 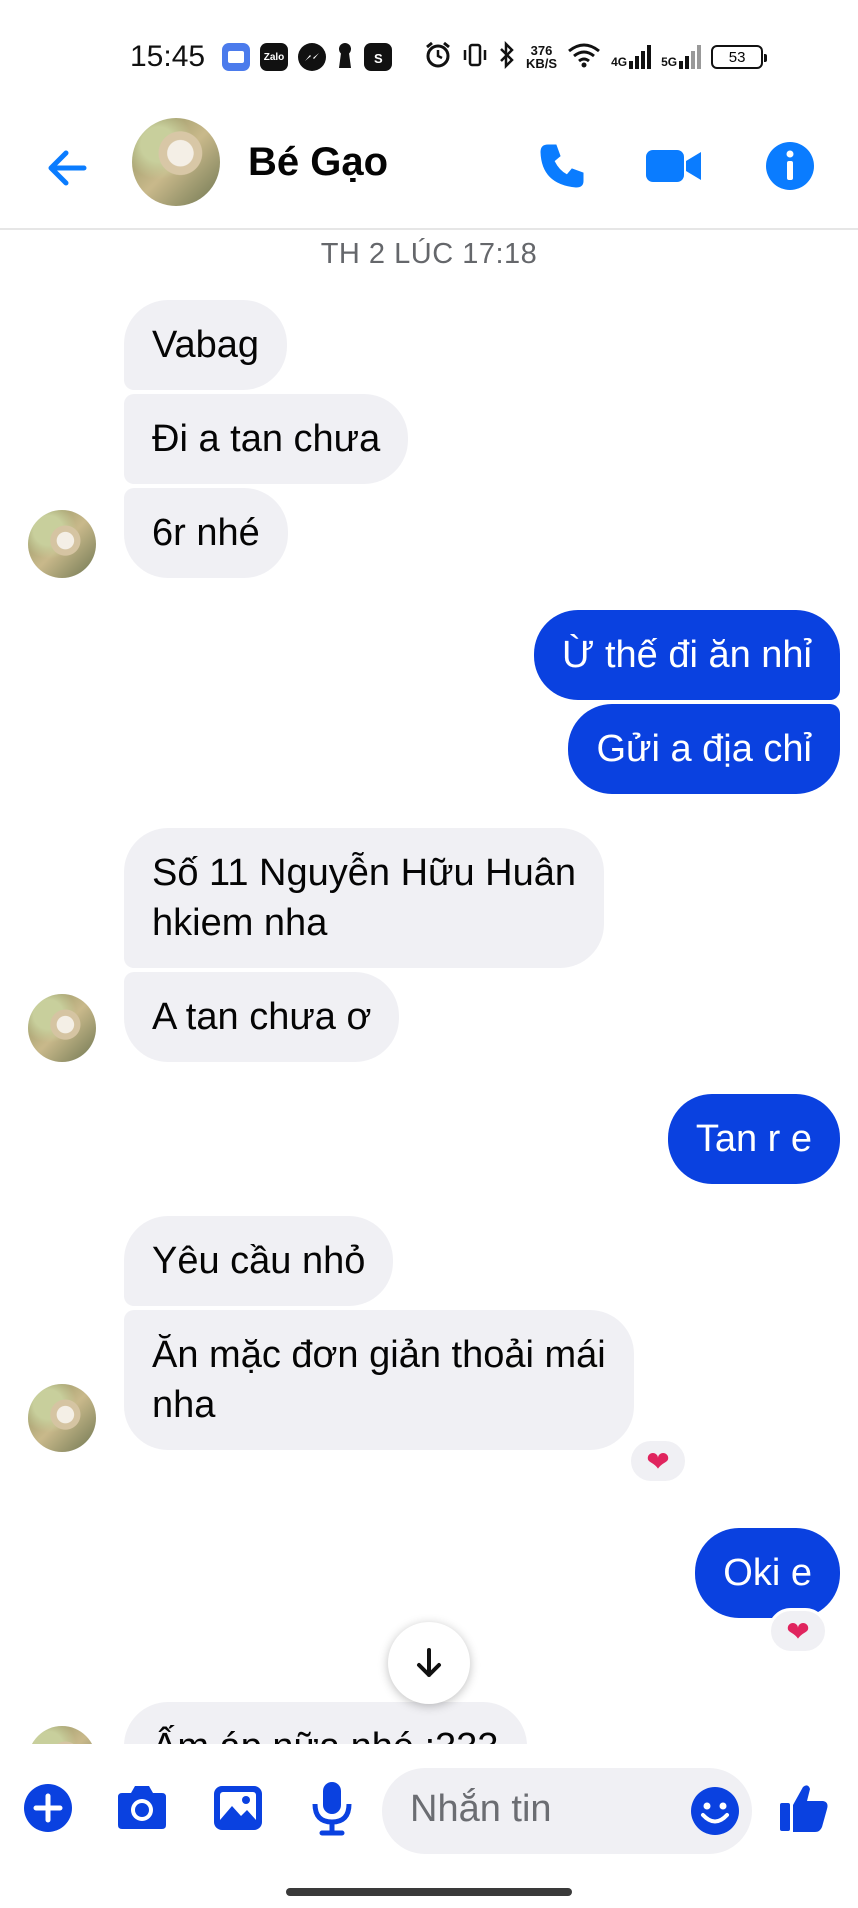 I want to click on plus-circle-icon, so click(x=48, y=1808).